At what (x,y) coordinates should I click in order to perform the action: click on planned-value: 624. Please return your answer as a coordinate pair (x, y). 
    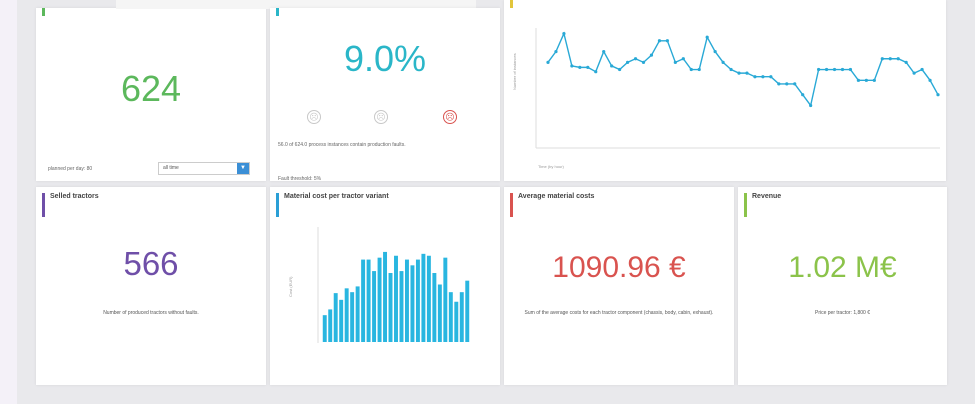
    Looking at the image, I should click on (151, 88).